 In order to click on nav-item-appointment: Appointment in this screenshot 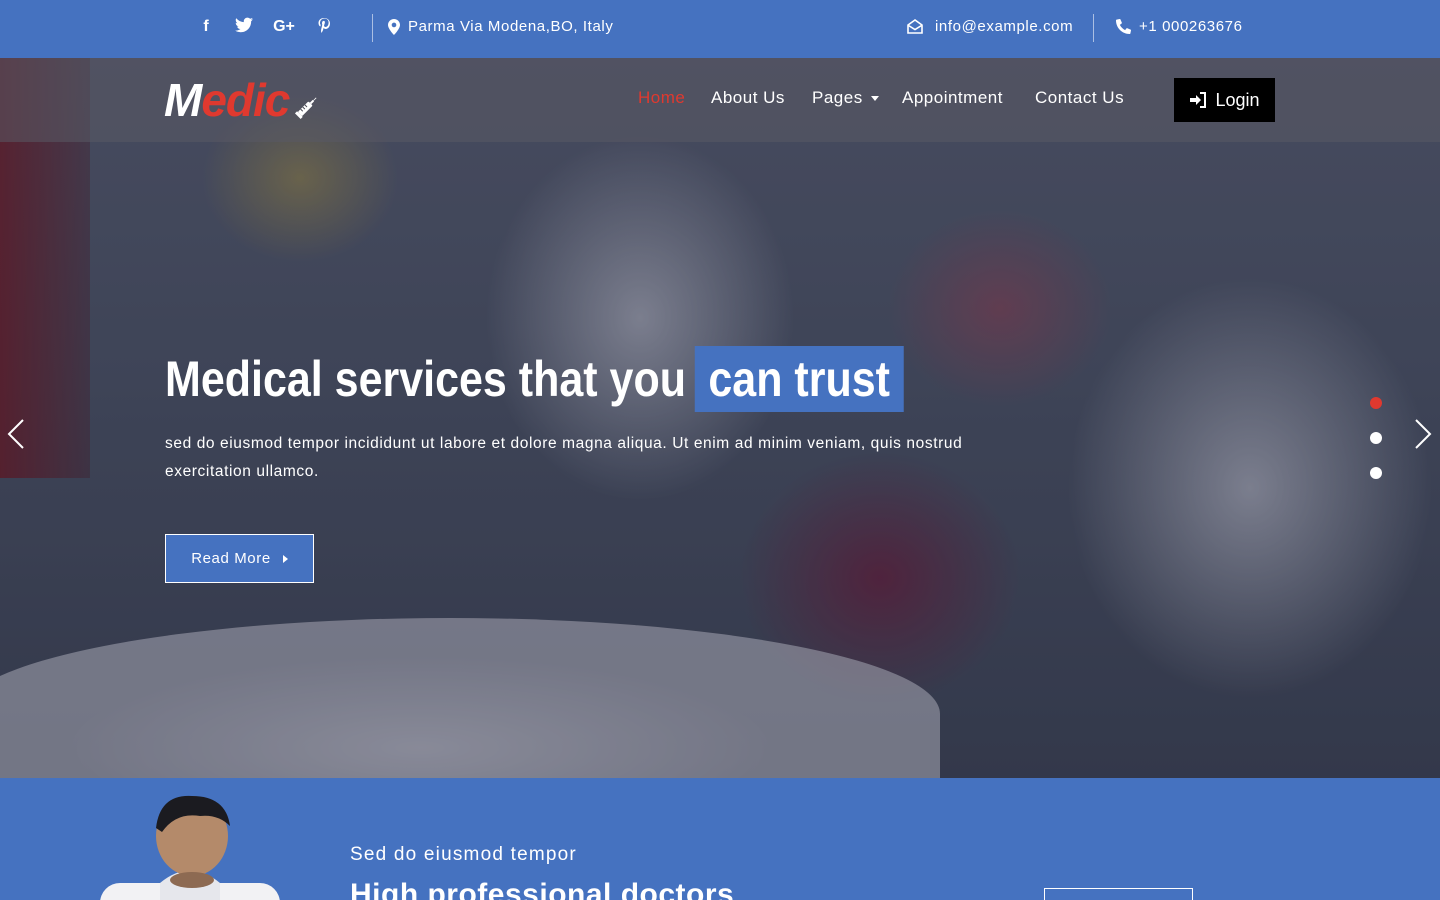, I will do `click(952, 98)`.